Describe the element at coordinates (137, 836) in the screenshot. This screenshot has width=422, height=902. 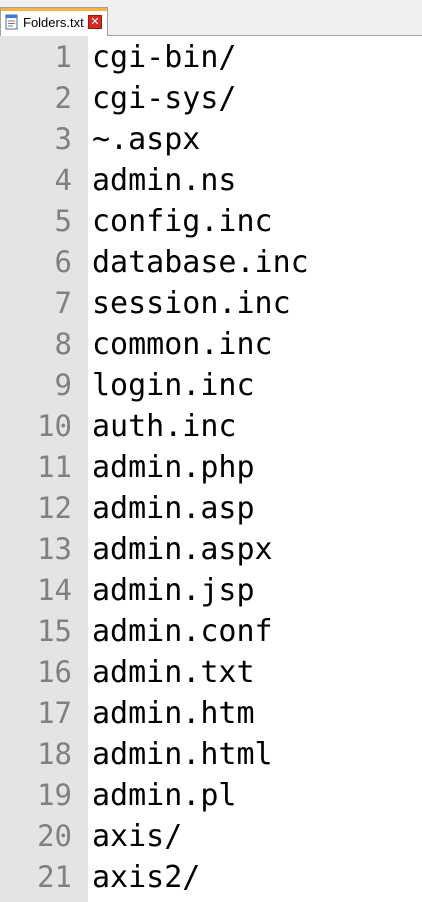
I see `line-text: axis/` at that location.